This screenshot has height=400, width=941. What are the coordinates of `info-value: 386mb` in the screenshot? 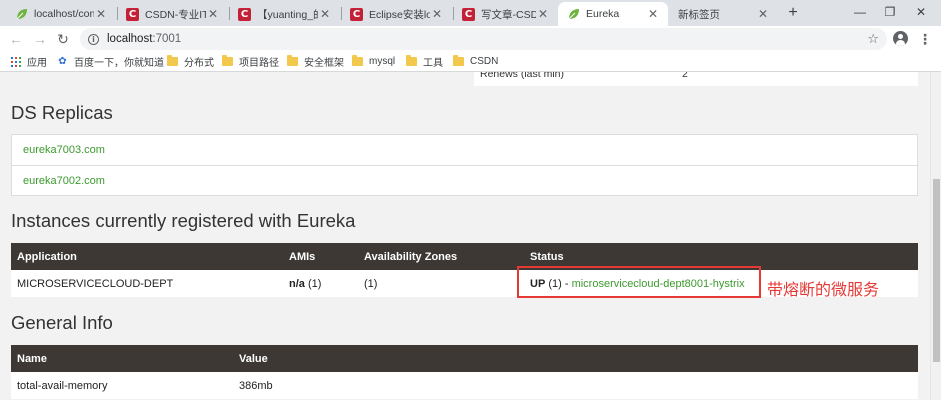 It's located at (575, 385).